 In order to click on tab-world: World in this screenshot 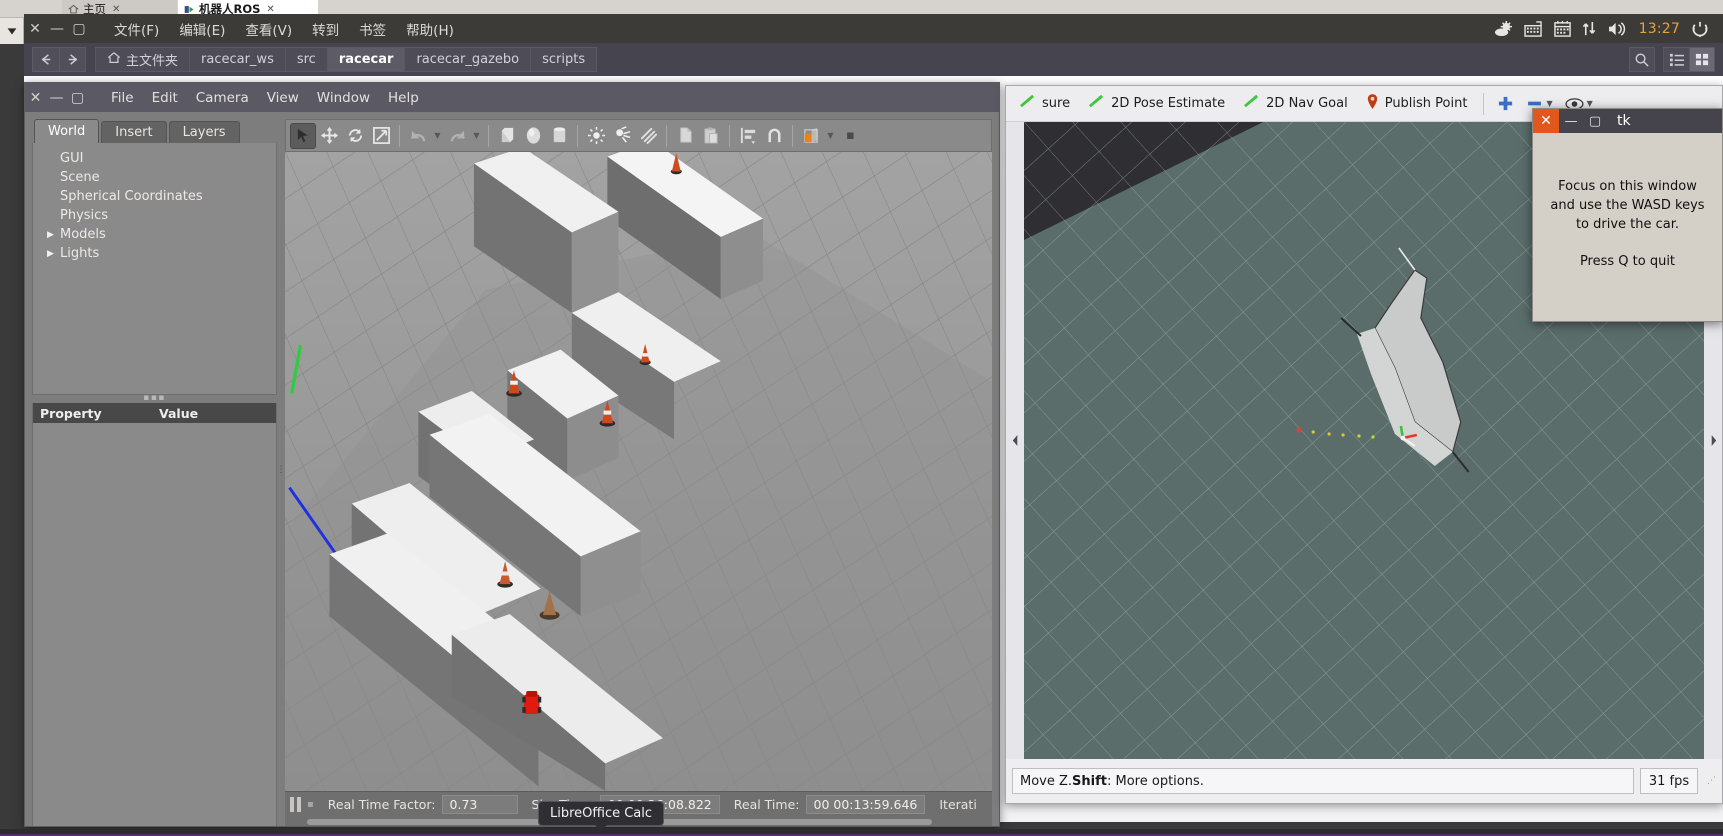, I will do `click(67, 131)`.